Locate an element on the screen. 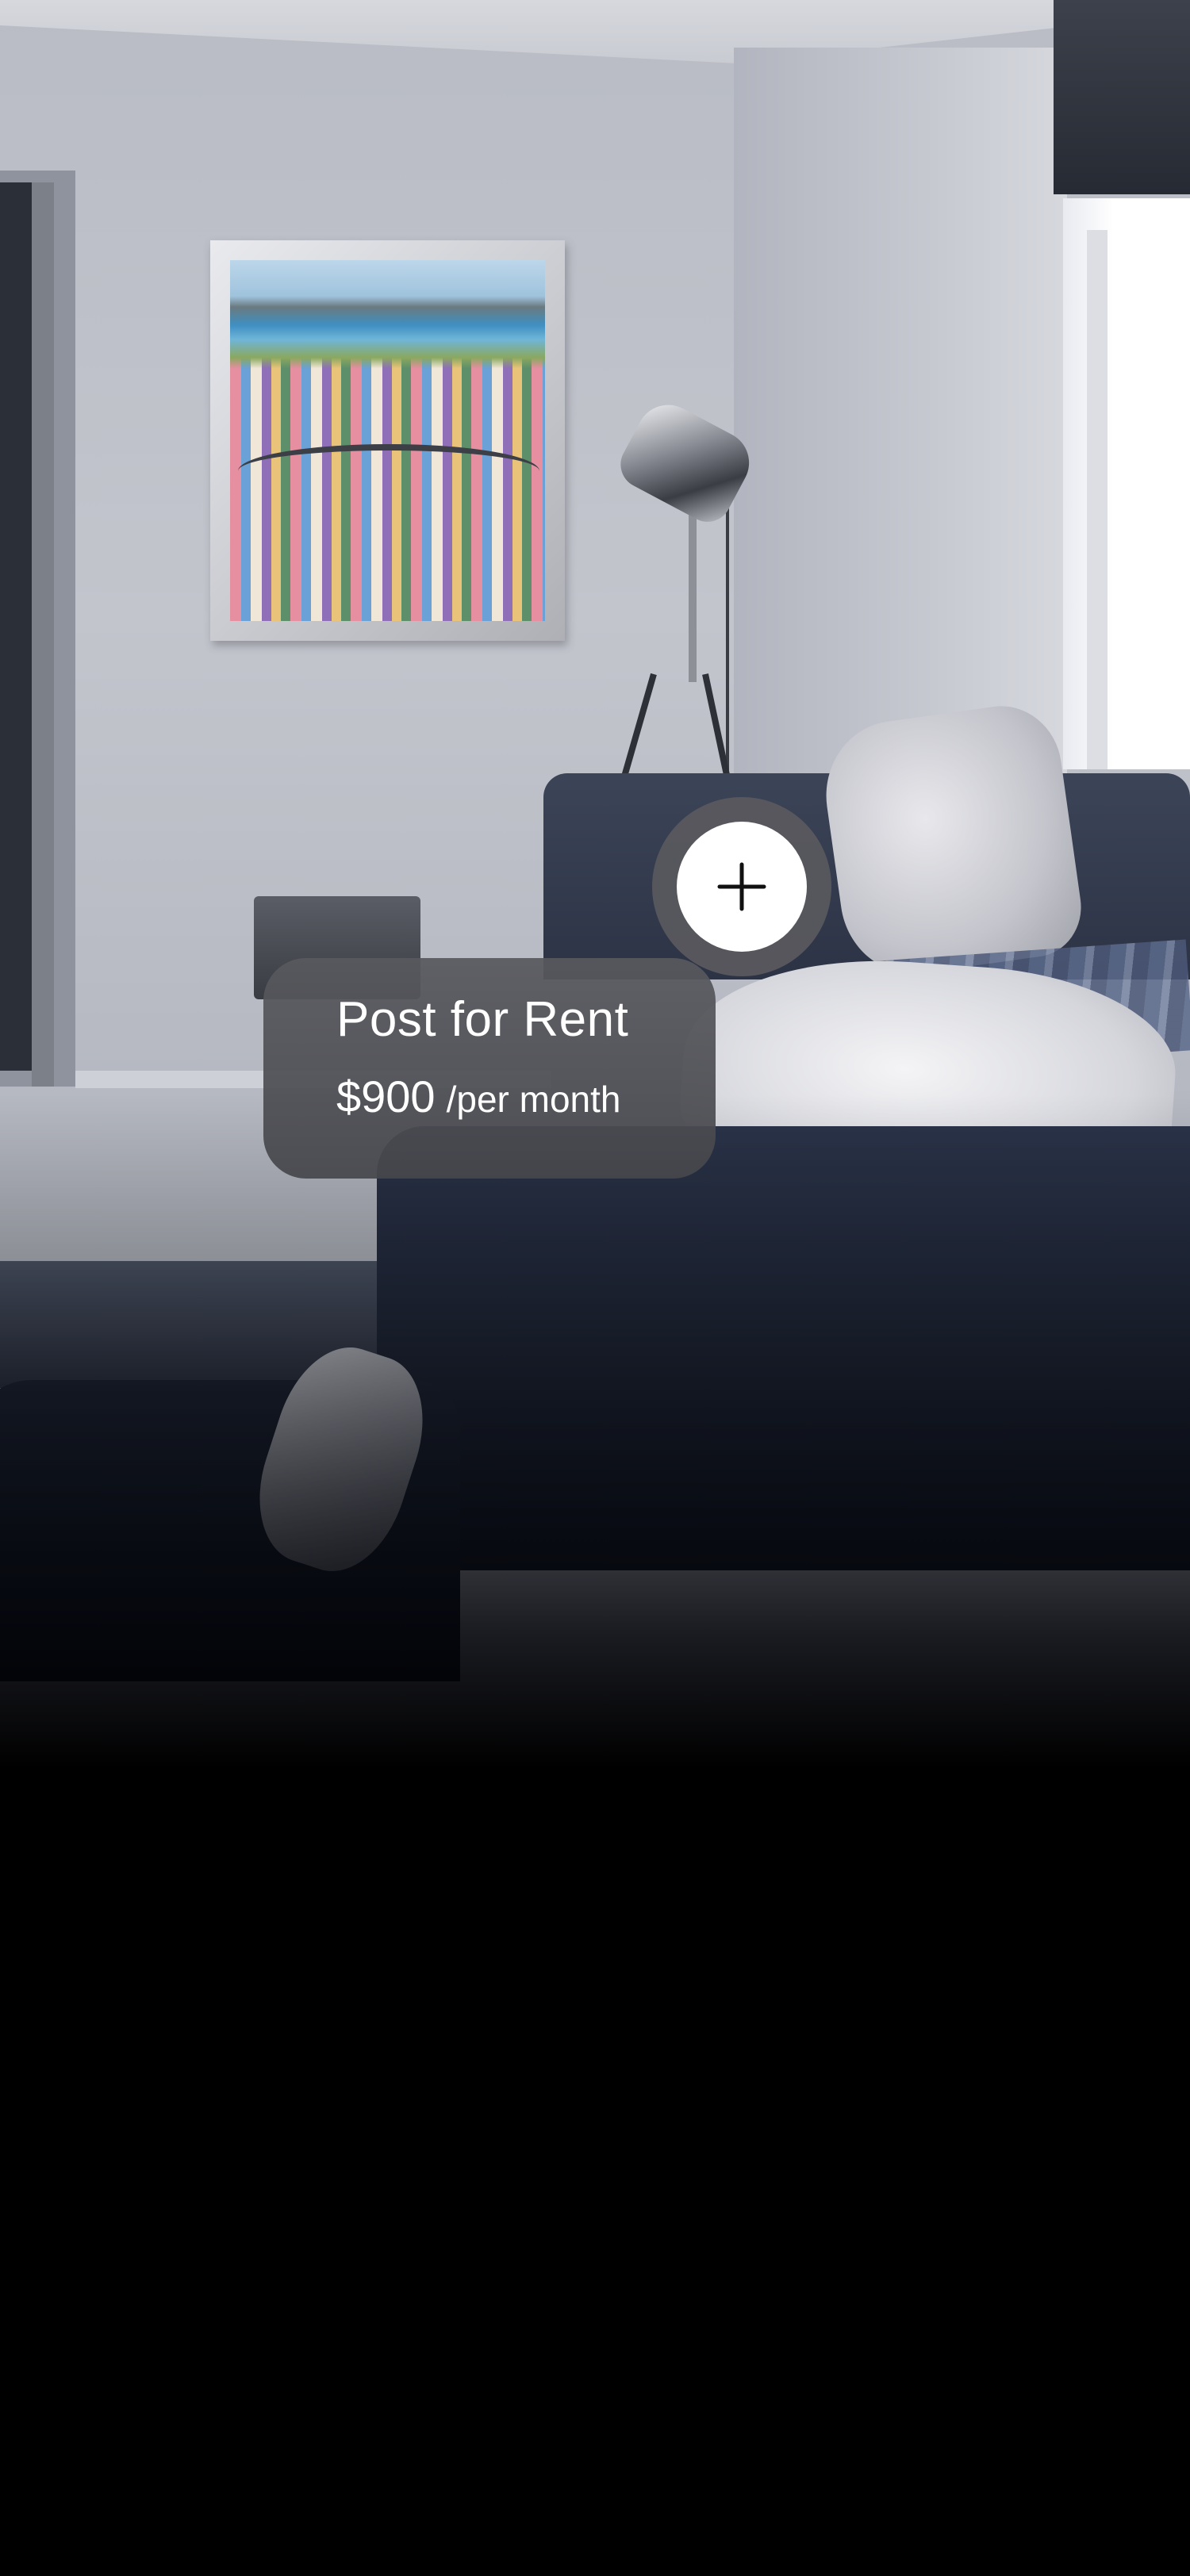 This screenshot has height=2576, width=1190. cushion is located at coordinates (952, 841).